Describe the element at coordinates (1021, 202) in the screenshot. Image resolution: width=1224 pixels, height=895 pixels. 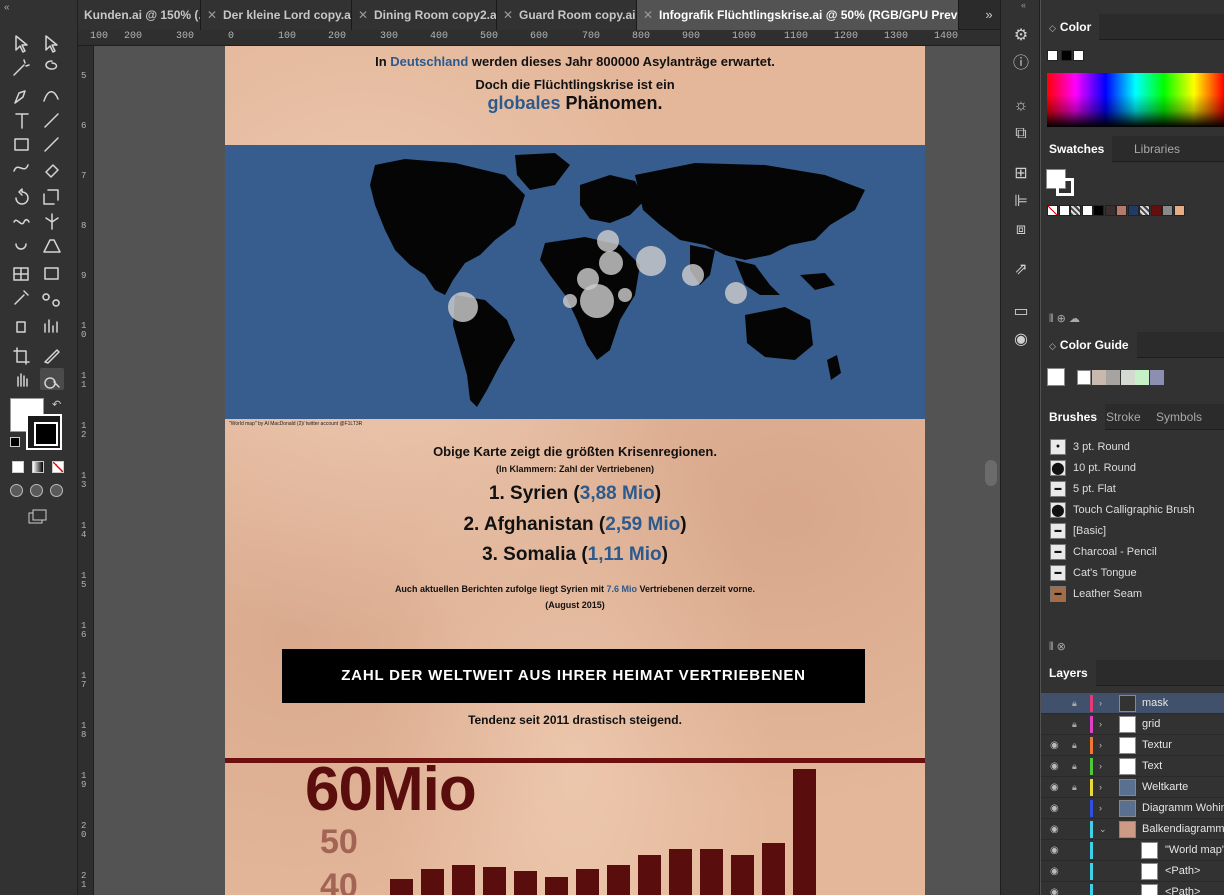
I see `align-left-icon: ⊫` at that location.